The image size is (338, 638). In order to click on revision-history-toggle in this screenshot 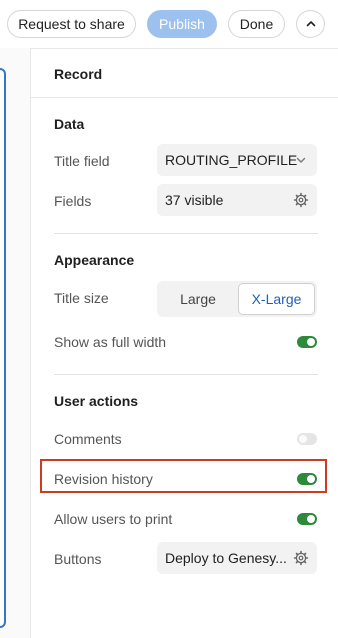, I will do `click(307, 479)`.